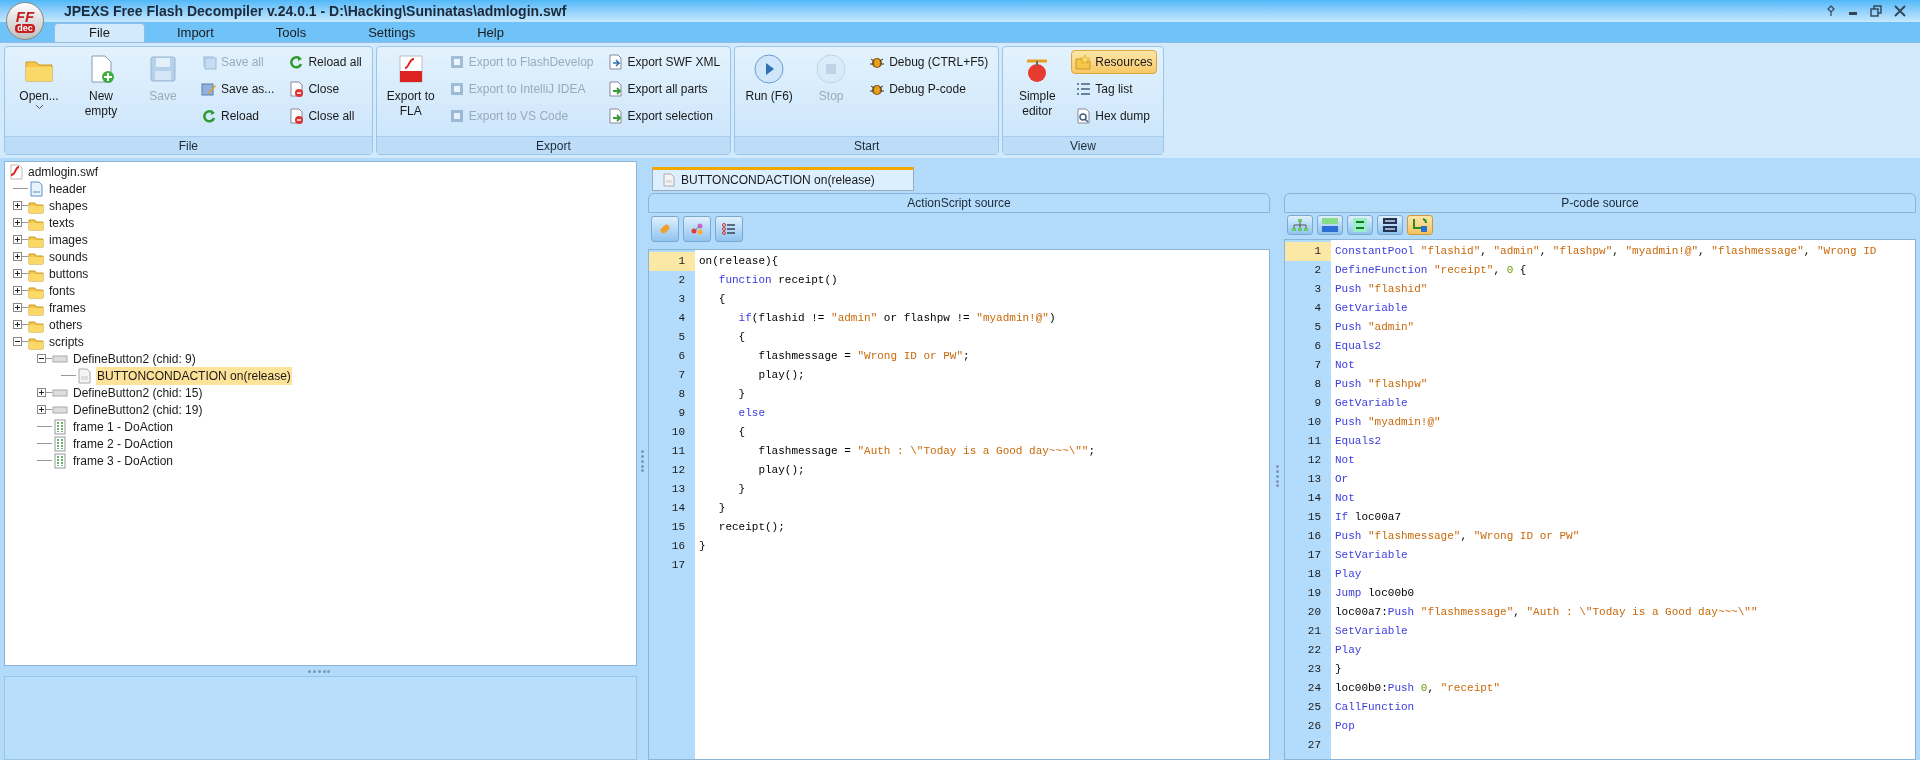  I want to click on tree-item: frame 2 - DoAction, so click(123, 443).